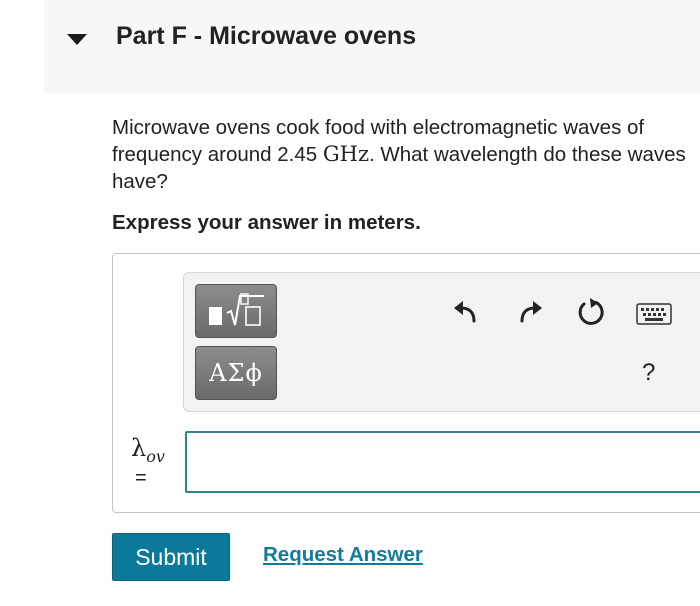 This screenshot has height=606, width=700. I want to click on templates-icon, so click(236, 309).